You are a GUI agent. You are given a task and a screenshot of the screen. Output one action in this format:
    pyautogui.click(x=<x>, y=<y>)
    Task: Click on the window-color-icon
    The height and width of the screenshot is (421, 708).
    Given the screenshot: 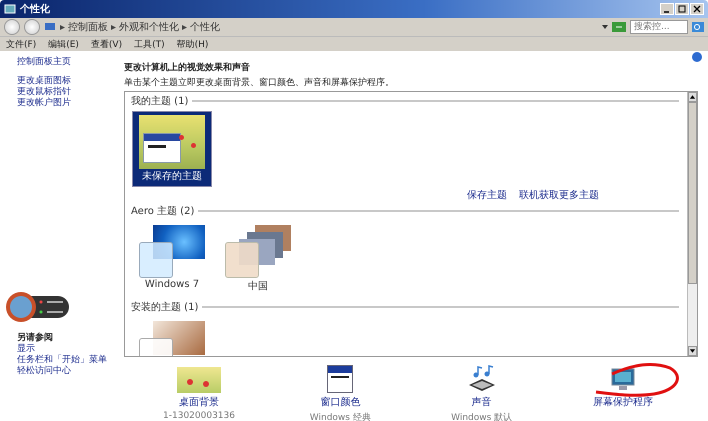 What is the action you would take?
    pyautogui.click(x=340, y=379)
    